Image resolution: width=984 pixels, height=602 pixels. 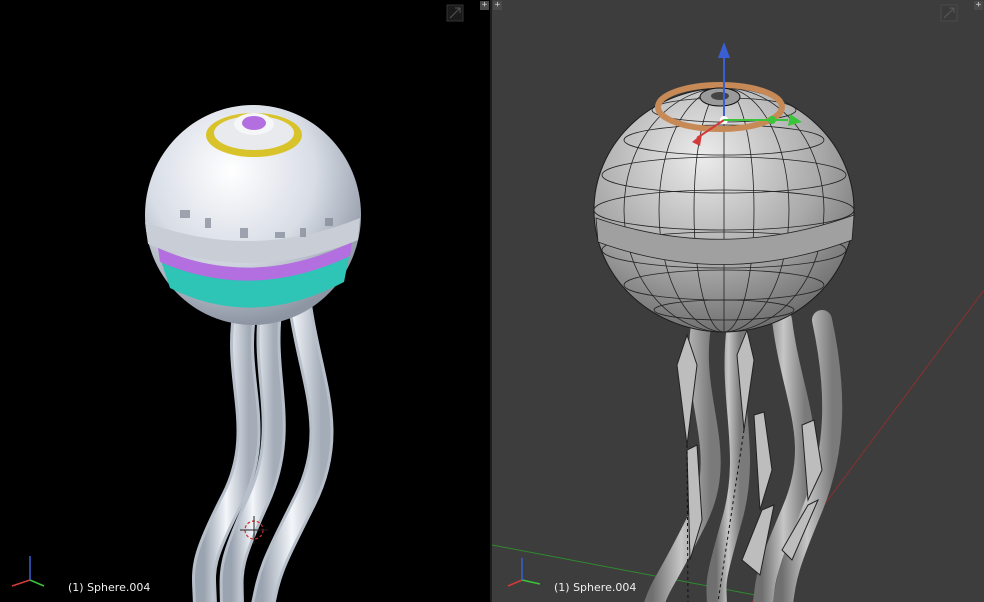 I want to click on viewport-corner-plus-icon-right: +, so click(x=978, y=5).